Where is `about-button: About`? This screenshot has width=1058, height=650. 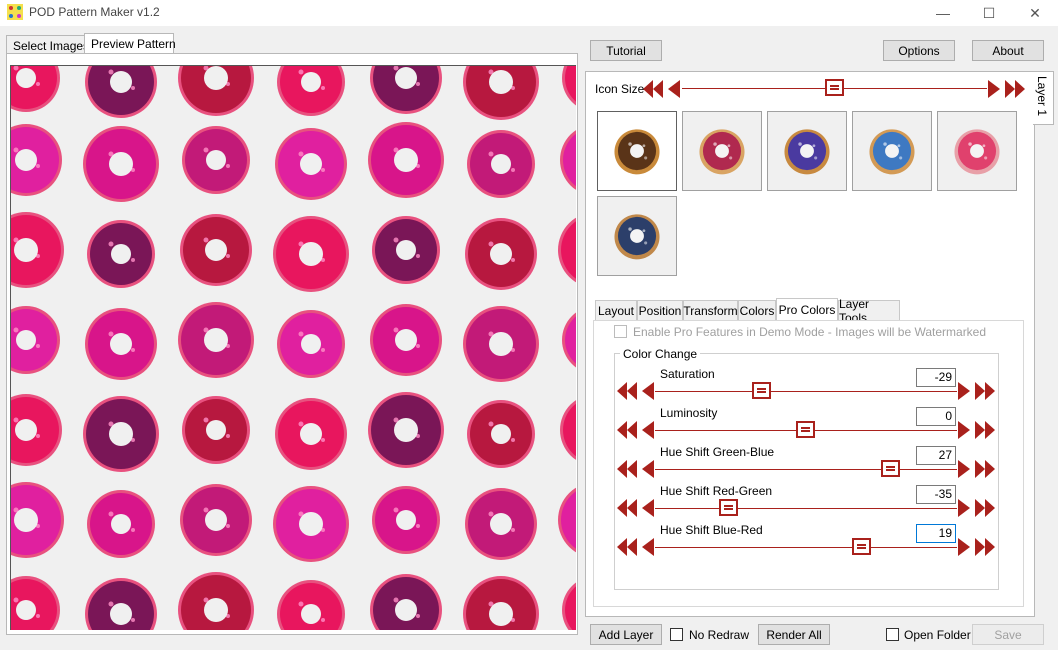 about-button: About is located at coordinates (1008, 50).